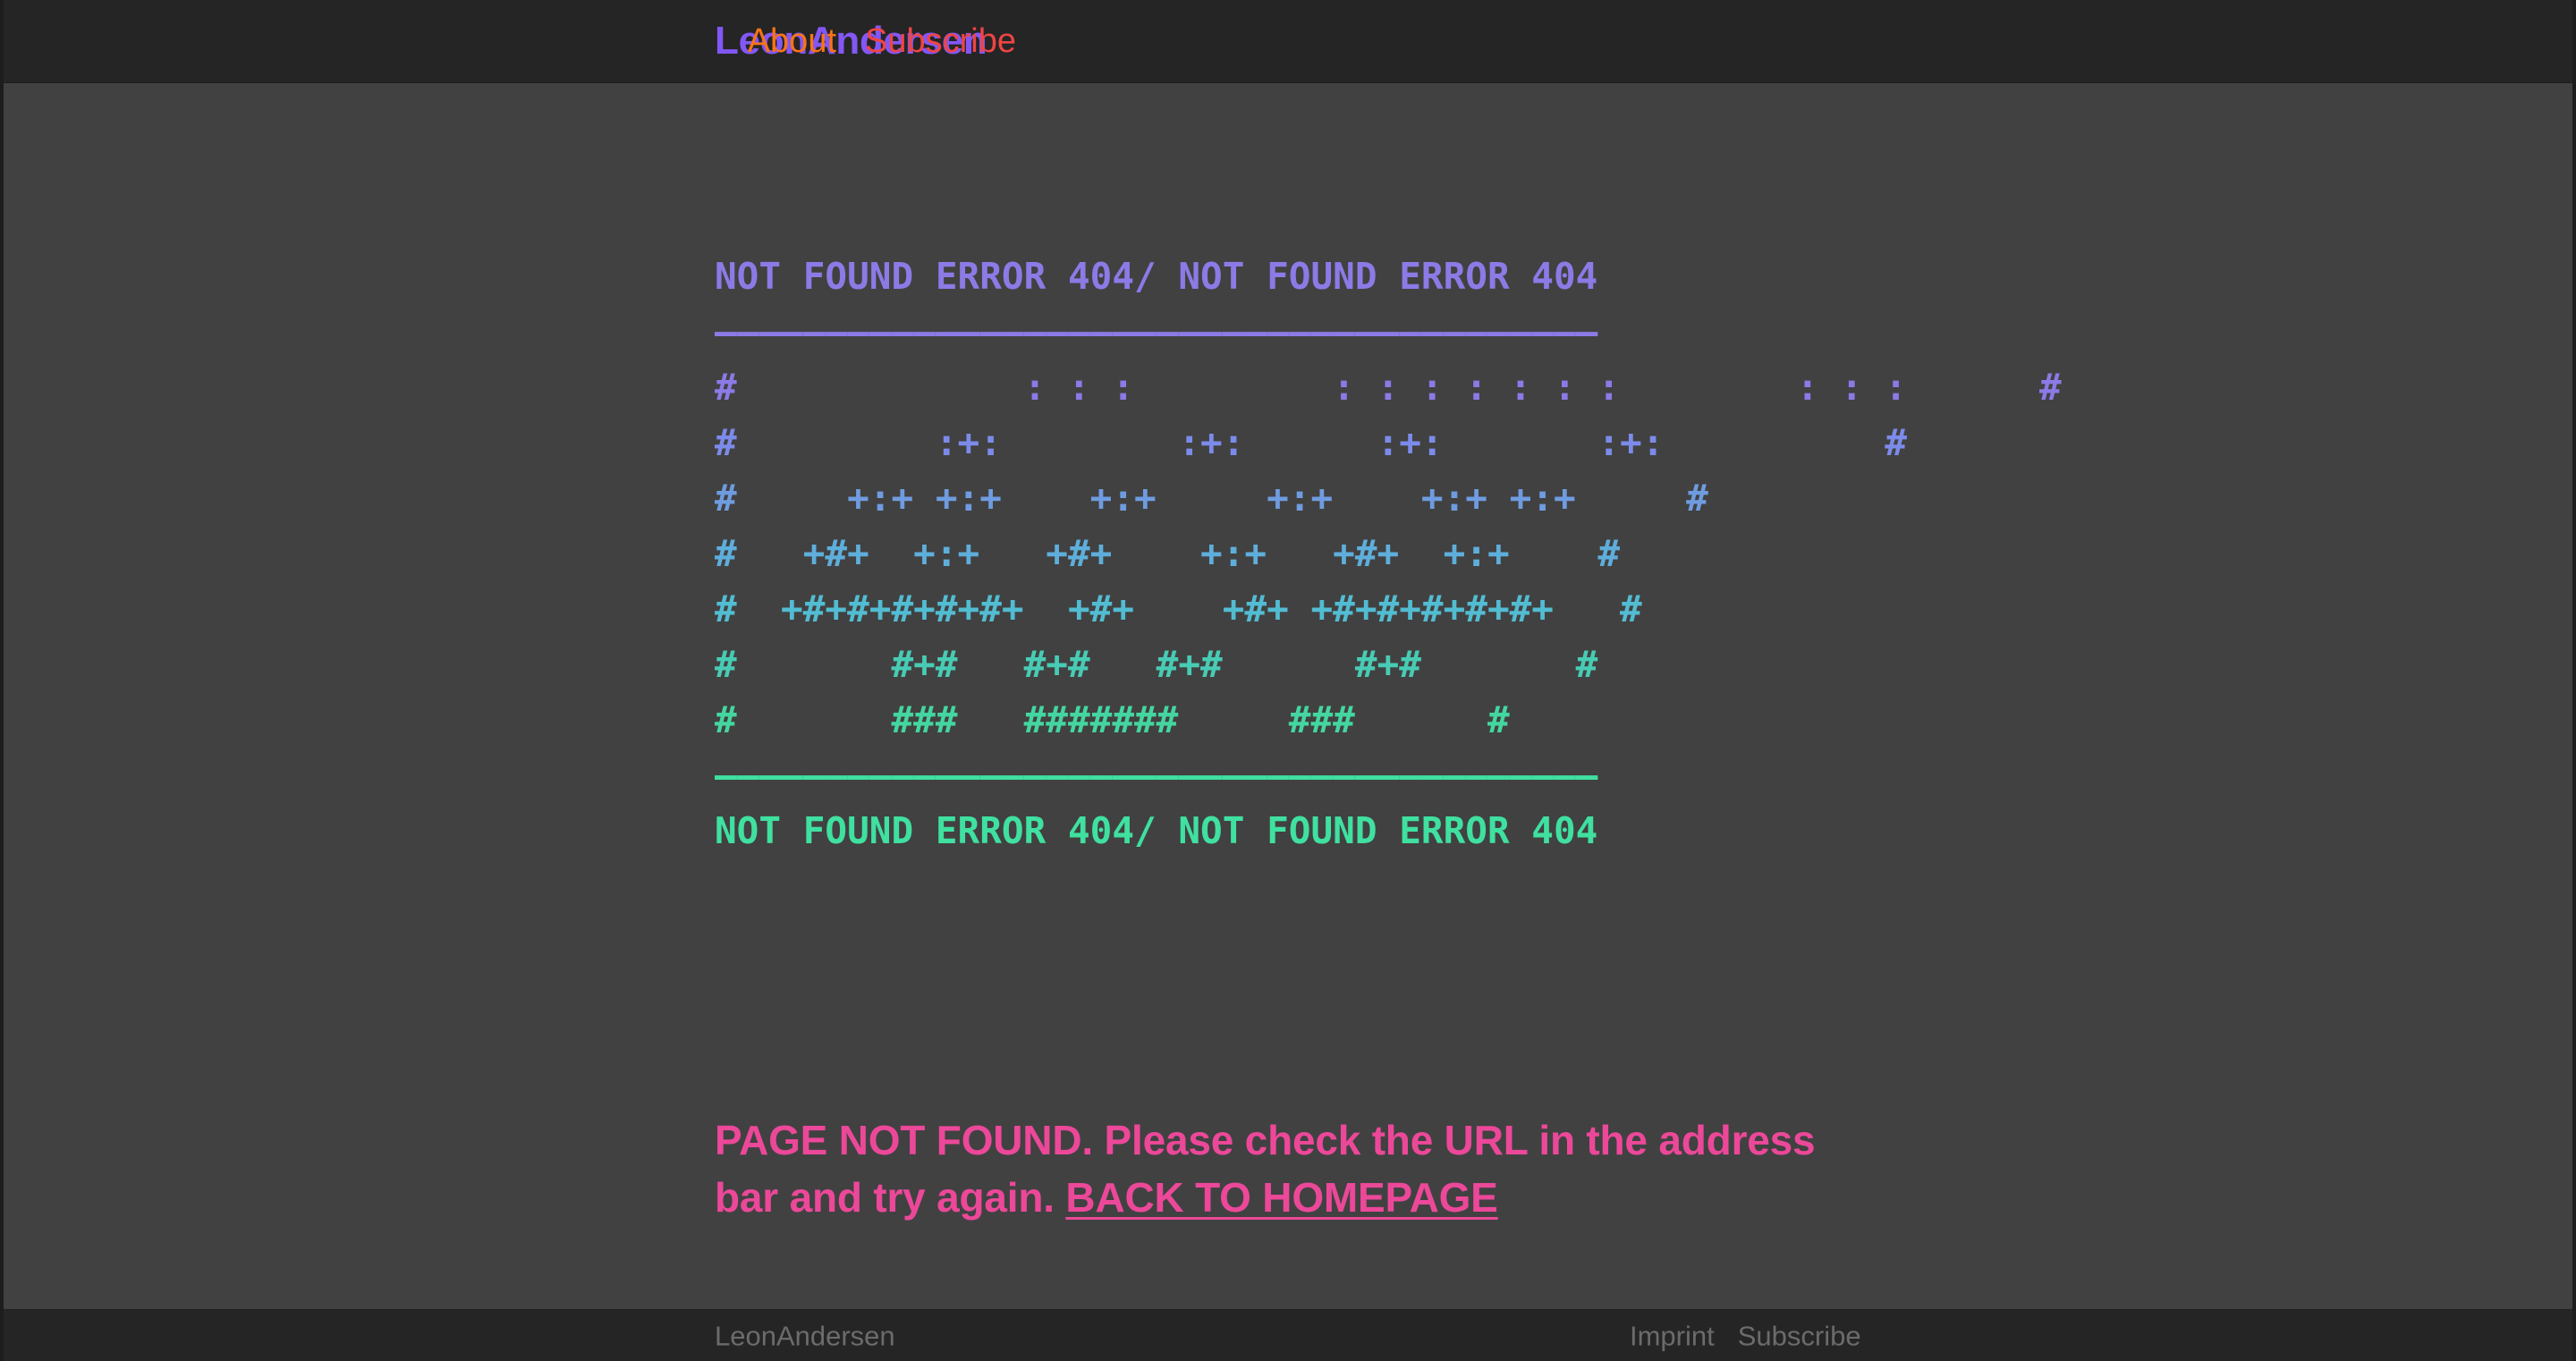  Describe the element at coordinates (1156, 276) in the screenshot. I see `ascii-banner-top: NOT FOUND ERROR 404/ NOT FOUND ERROR 404` at that location.